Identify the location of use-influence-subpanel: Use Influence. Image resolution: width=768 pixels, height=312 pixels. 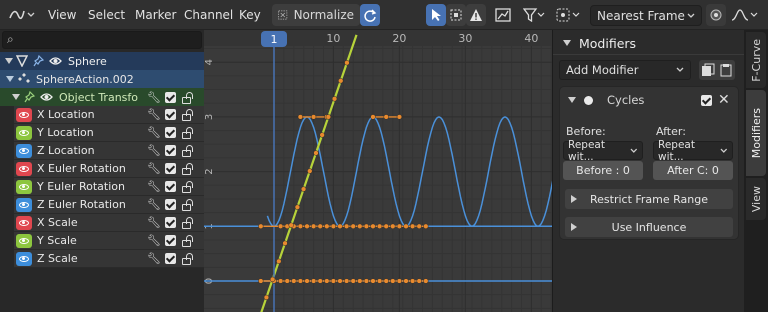
(649, 227).